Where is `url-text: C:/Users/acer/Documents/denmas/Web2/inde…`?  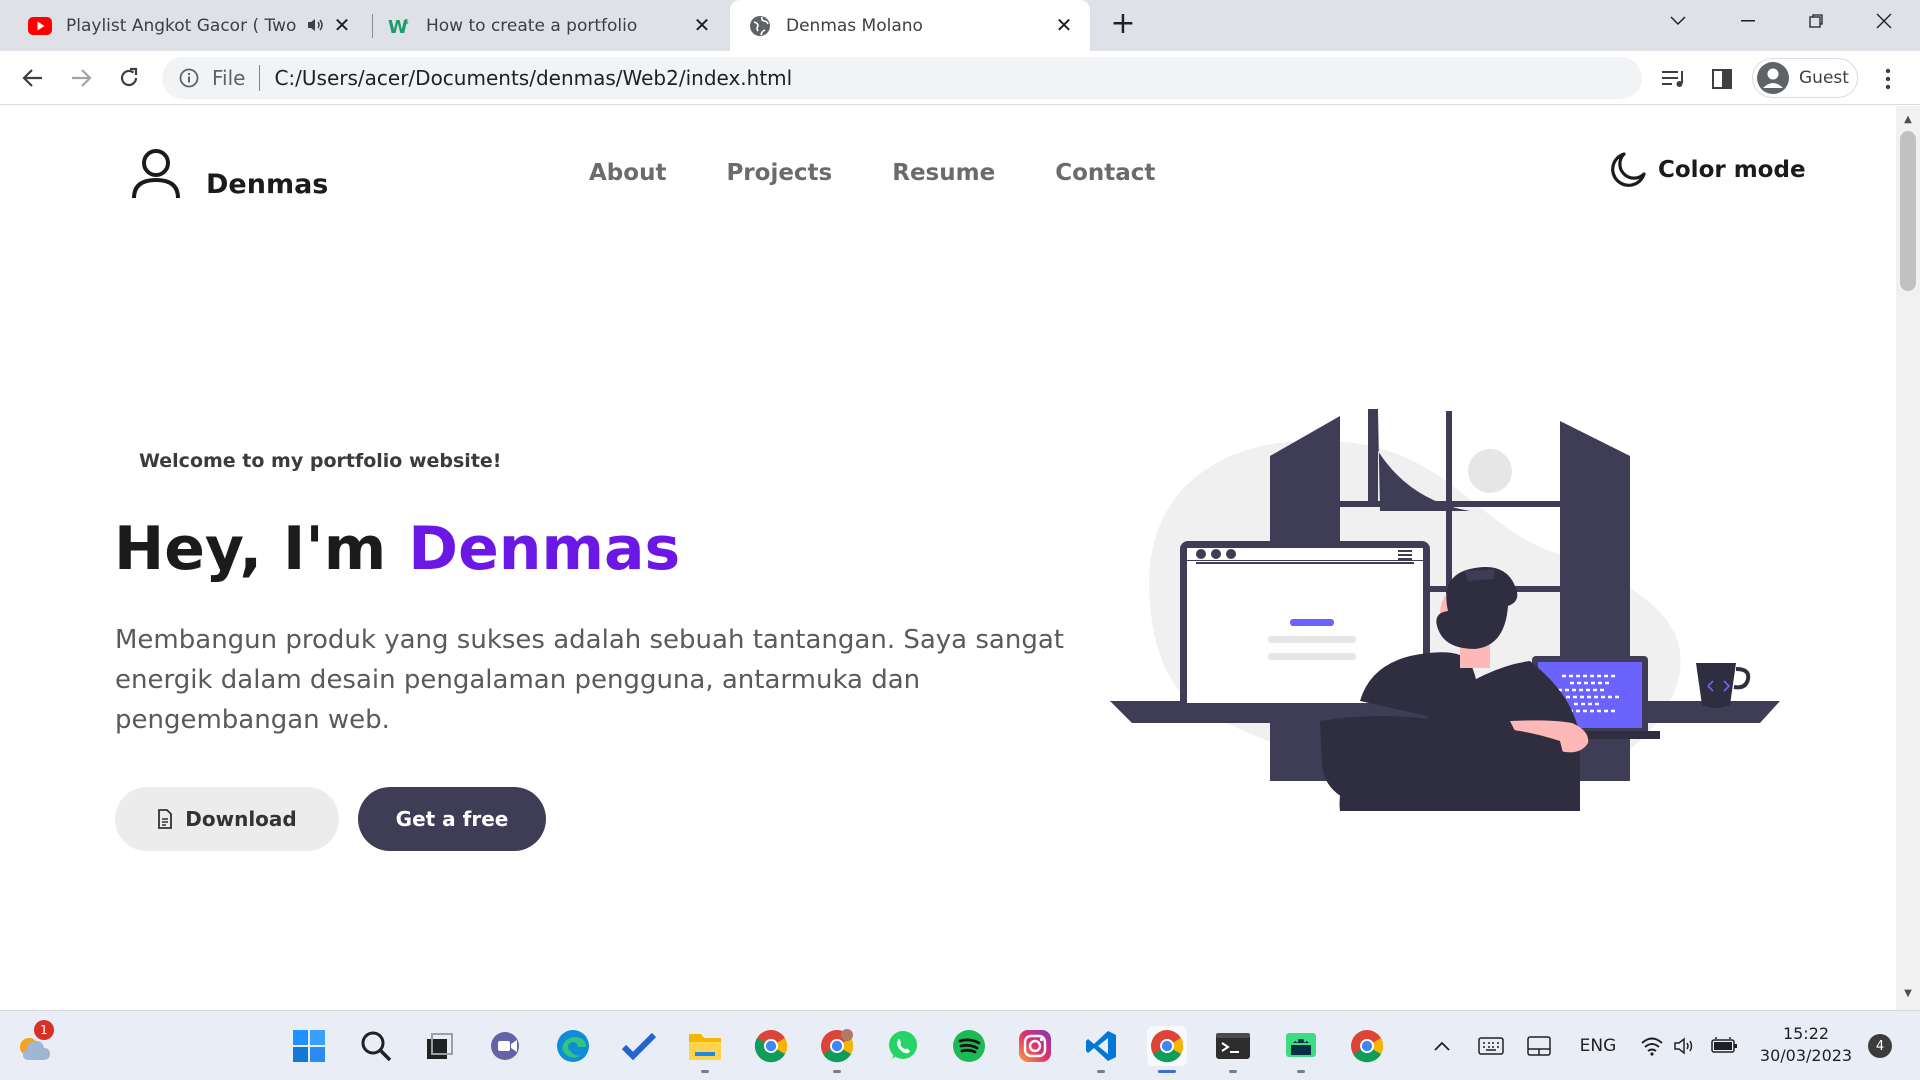 url-text: C:/Users/acer/Documents/denmas/Web2/inde… is located at coordinates (533, 78).